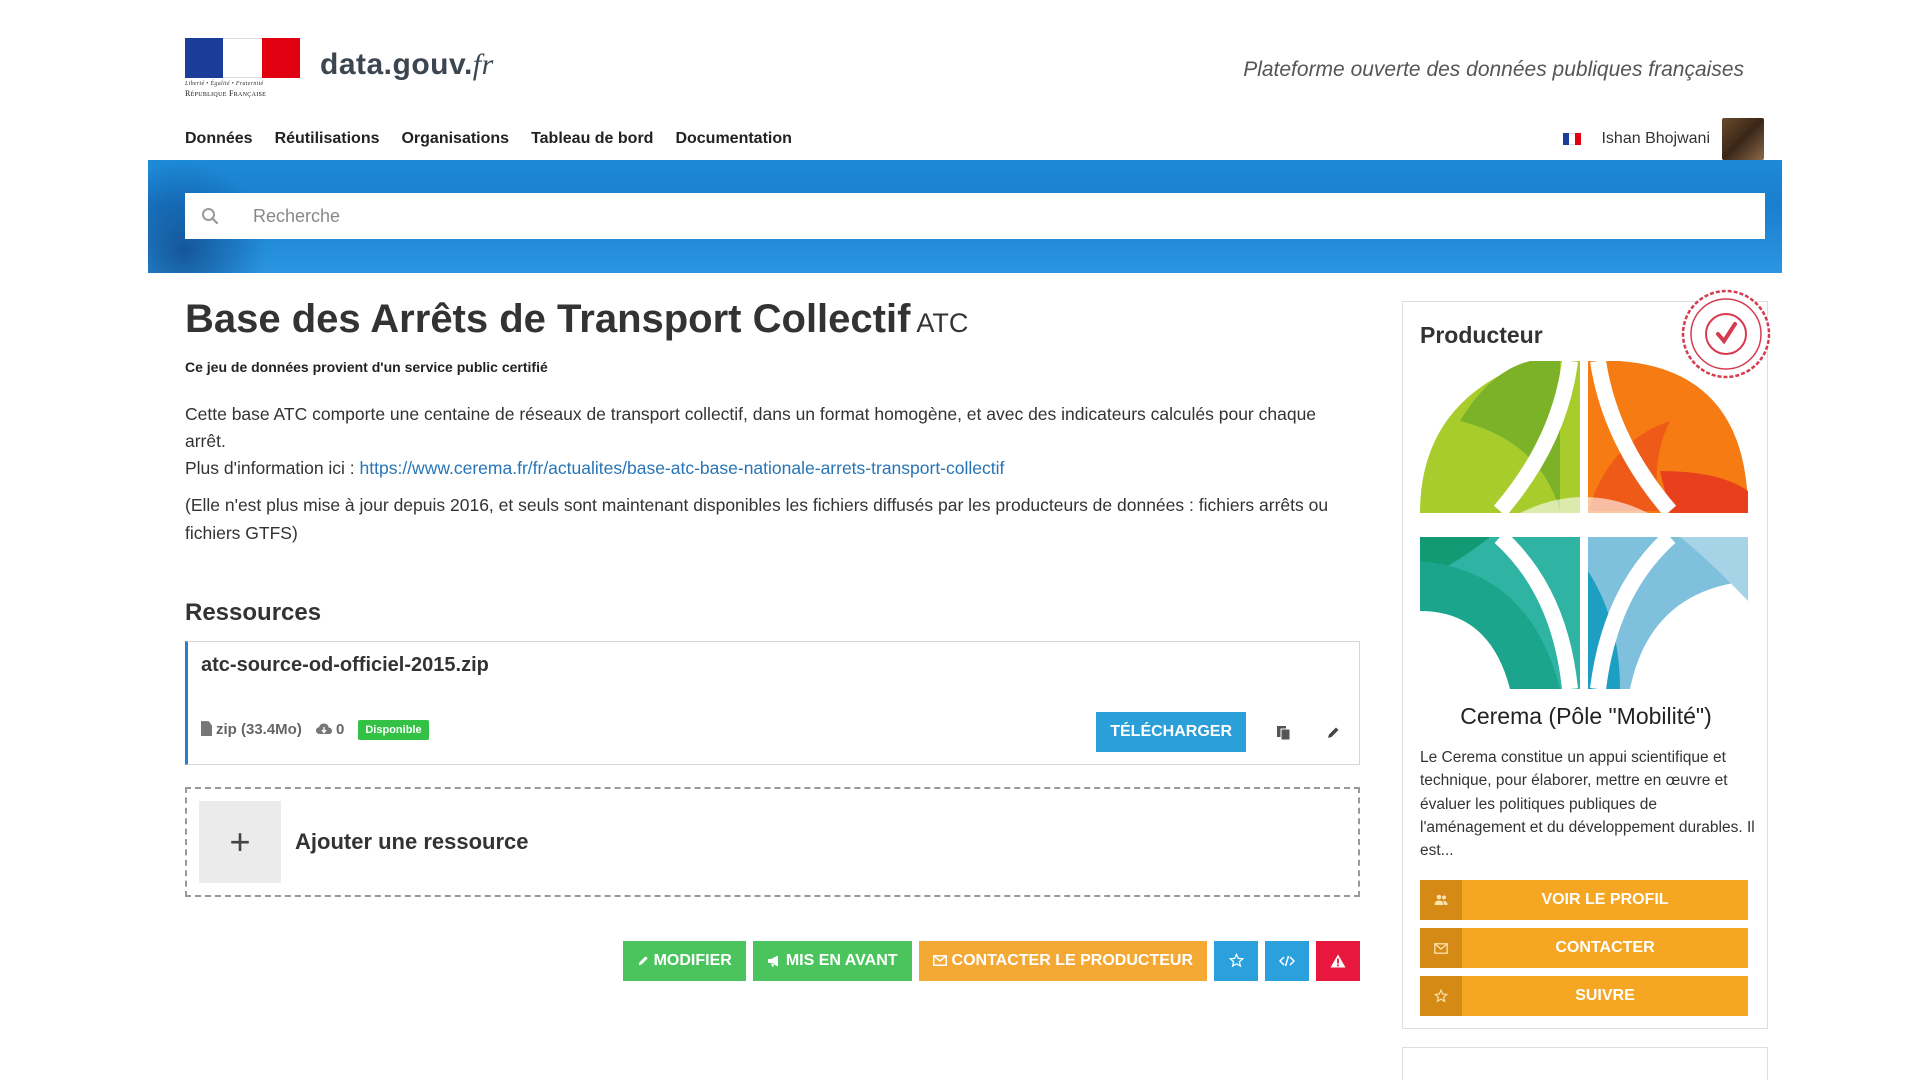 The height and width of the screenshot is (1080, 1920). What do you see at coordinates (1586, 716) in the screenshot?
I see `producer-name: Cerema (Pôle "Mobilité")` at bounding box center [1586, 716].